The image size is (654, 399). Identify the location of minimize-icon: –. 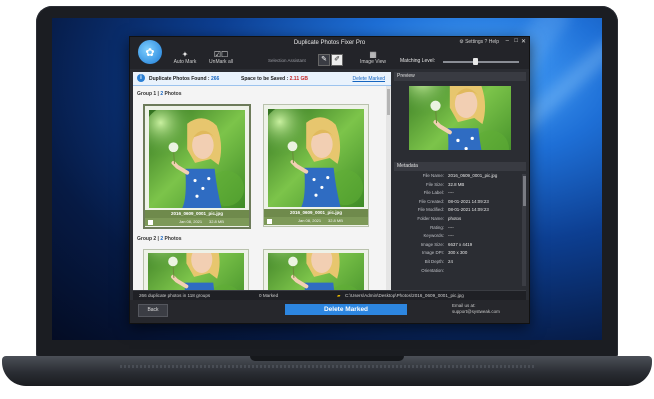
(507, 41).